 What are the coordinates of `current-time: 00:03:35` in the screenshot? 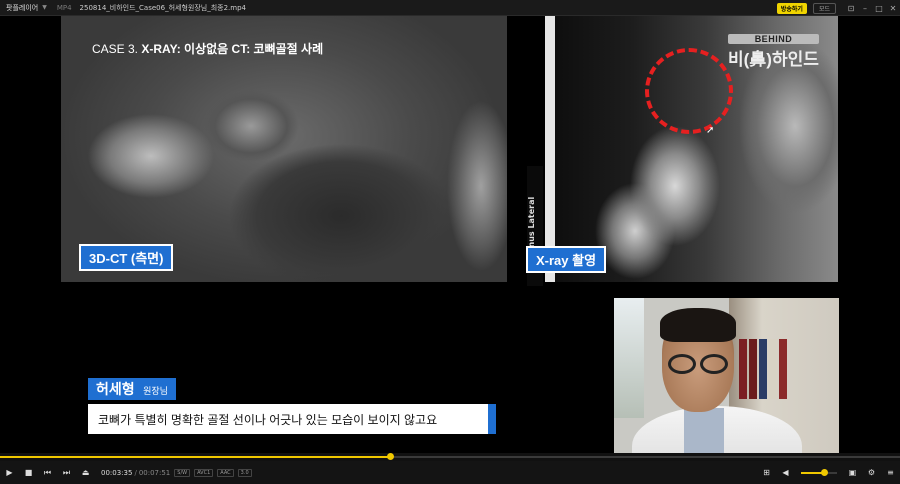 It's located at (117, 472).